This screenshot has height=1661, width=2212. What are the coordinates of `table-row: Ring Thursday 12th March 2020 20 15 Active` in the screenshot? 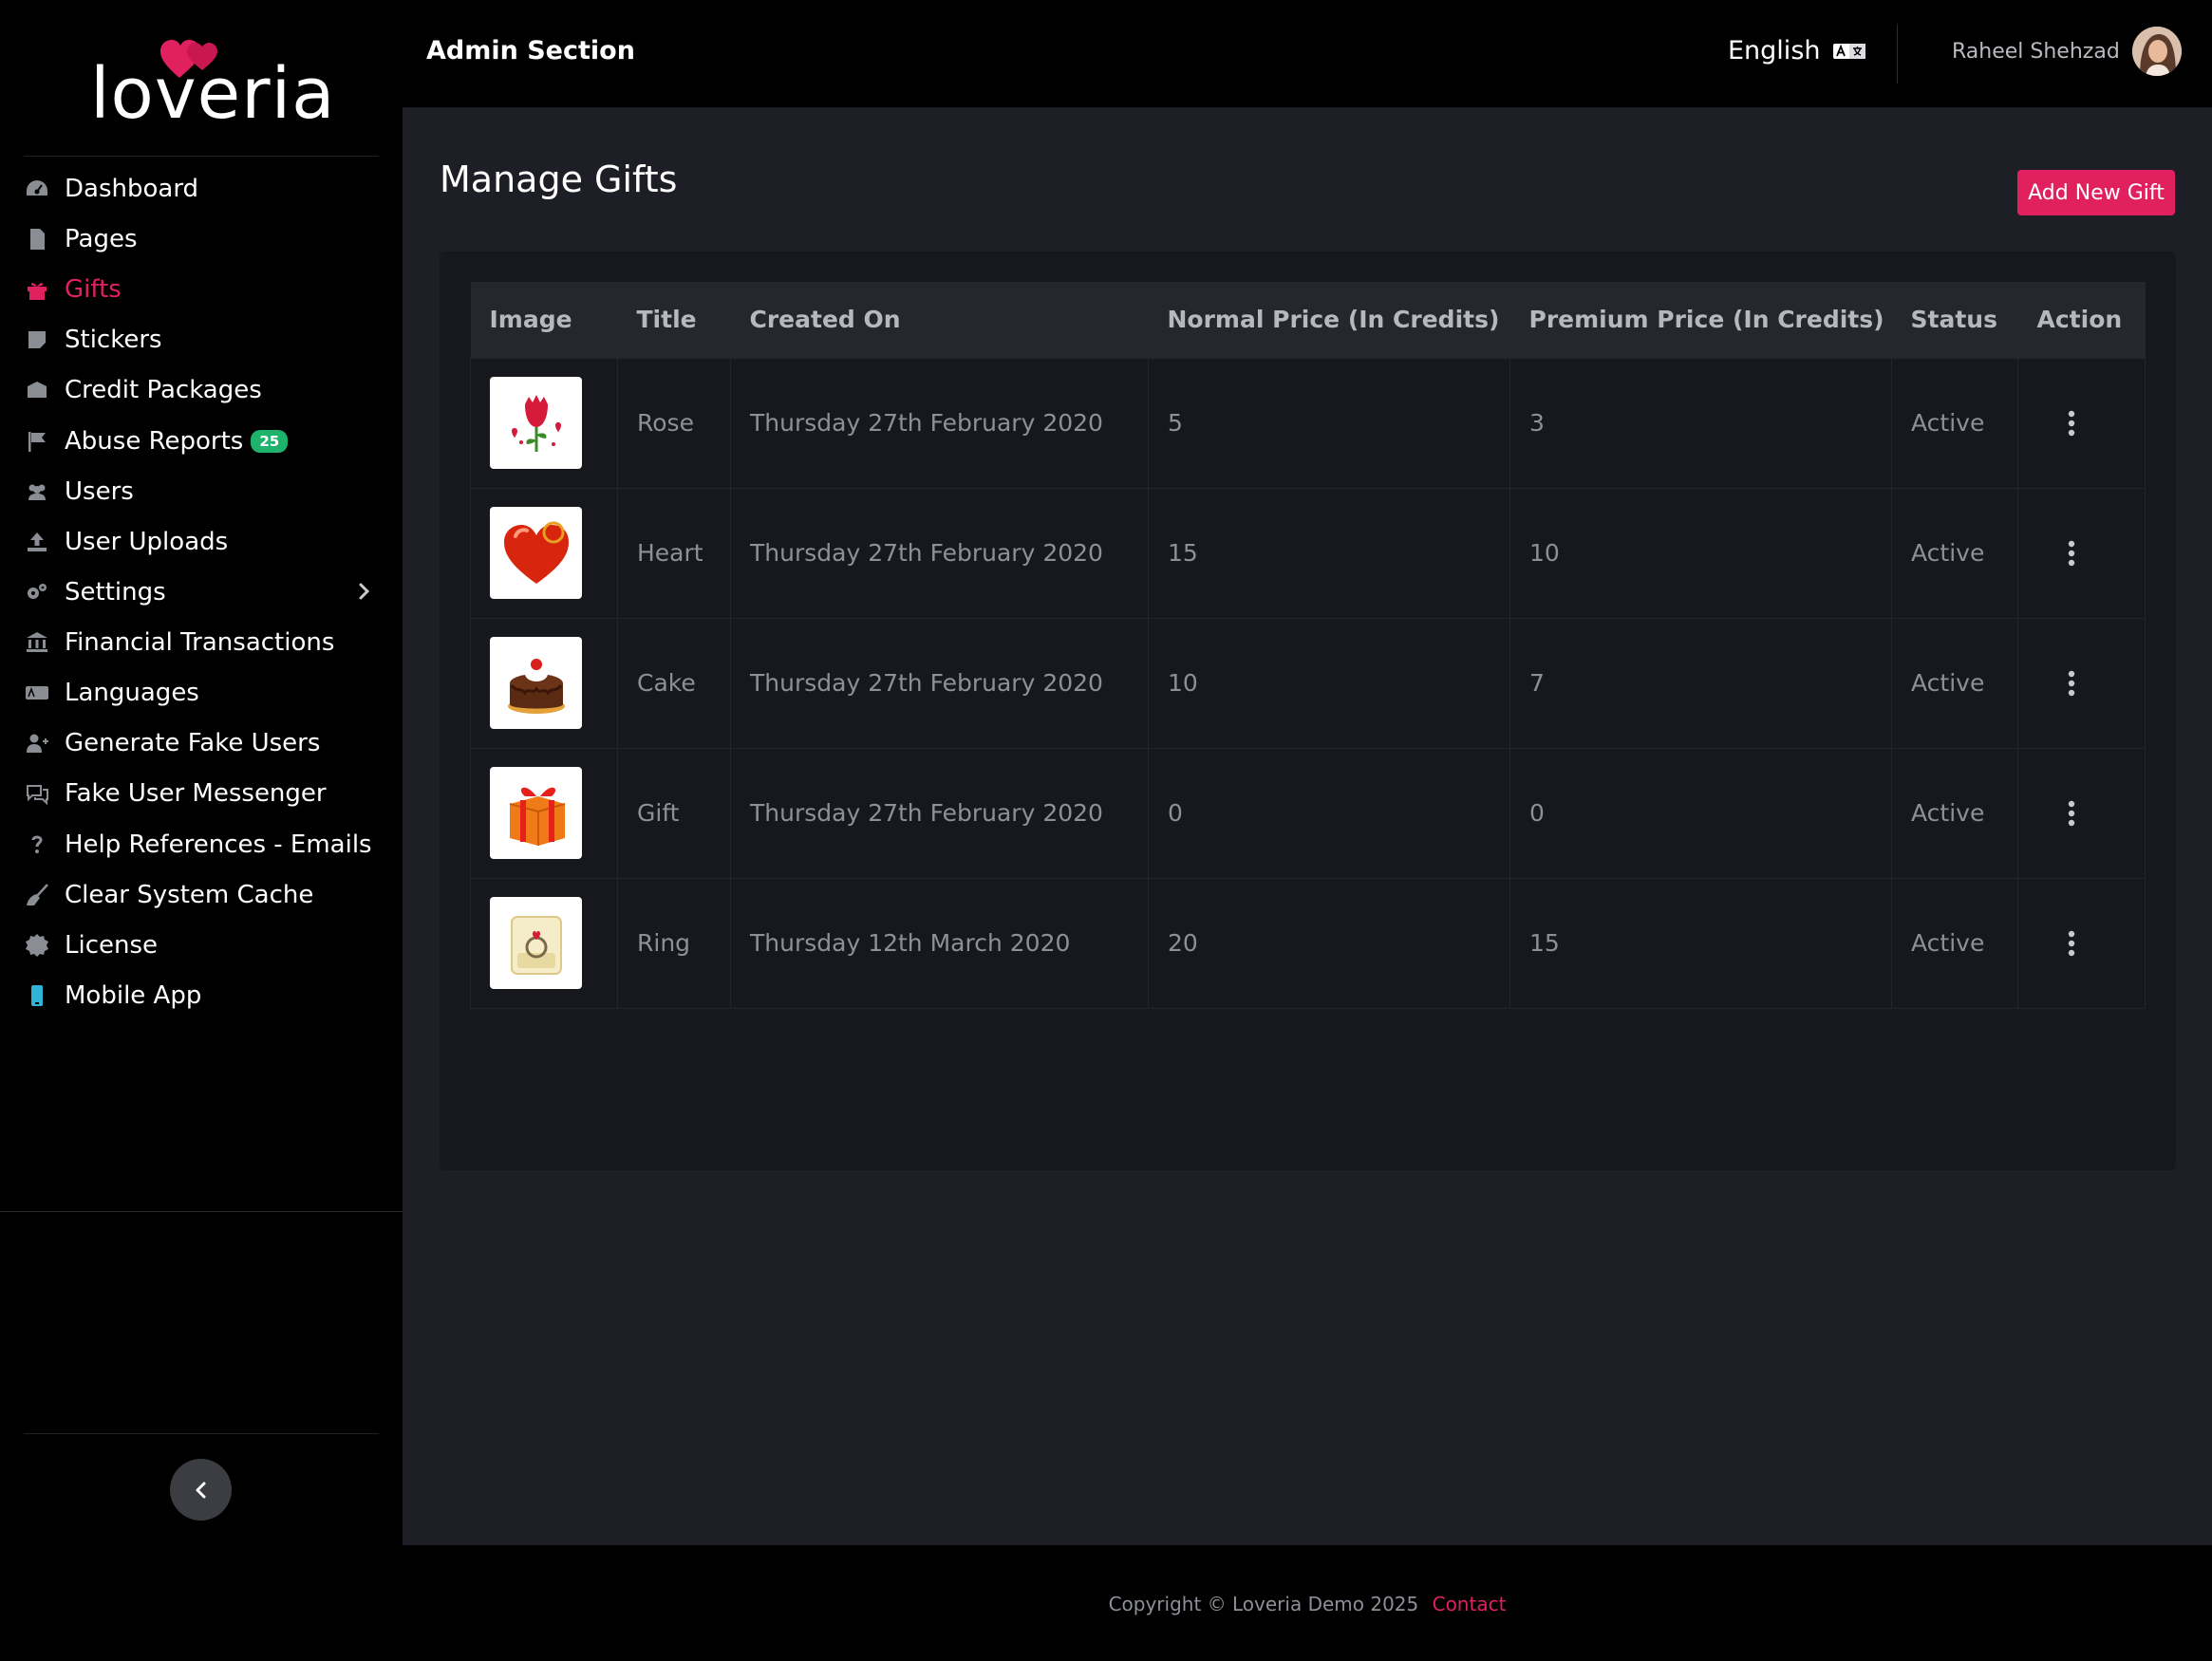 It's located at (1308, 943).